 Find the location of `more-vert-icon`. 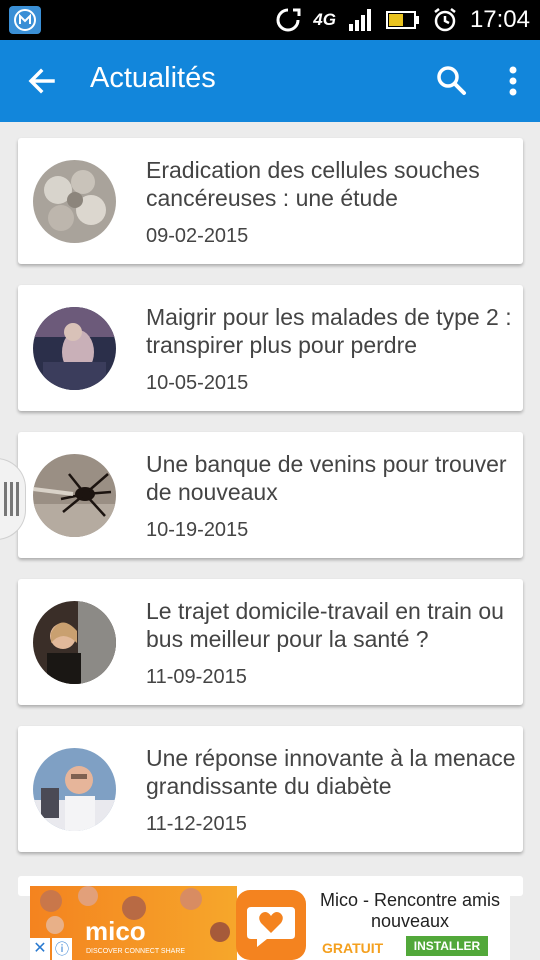

more-vert-icon is located at coordinates (513, 81).